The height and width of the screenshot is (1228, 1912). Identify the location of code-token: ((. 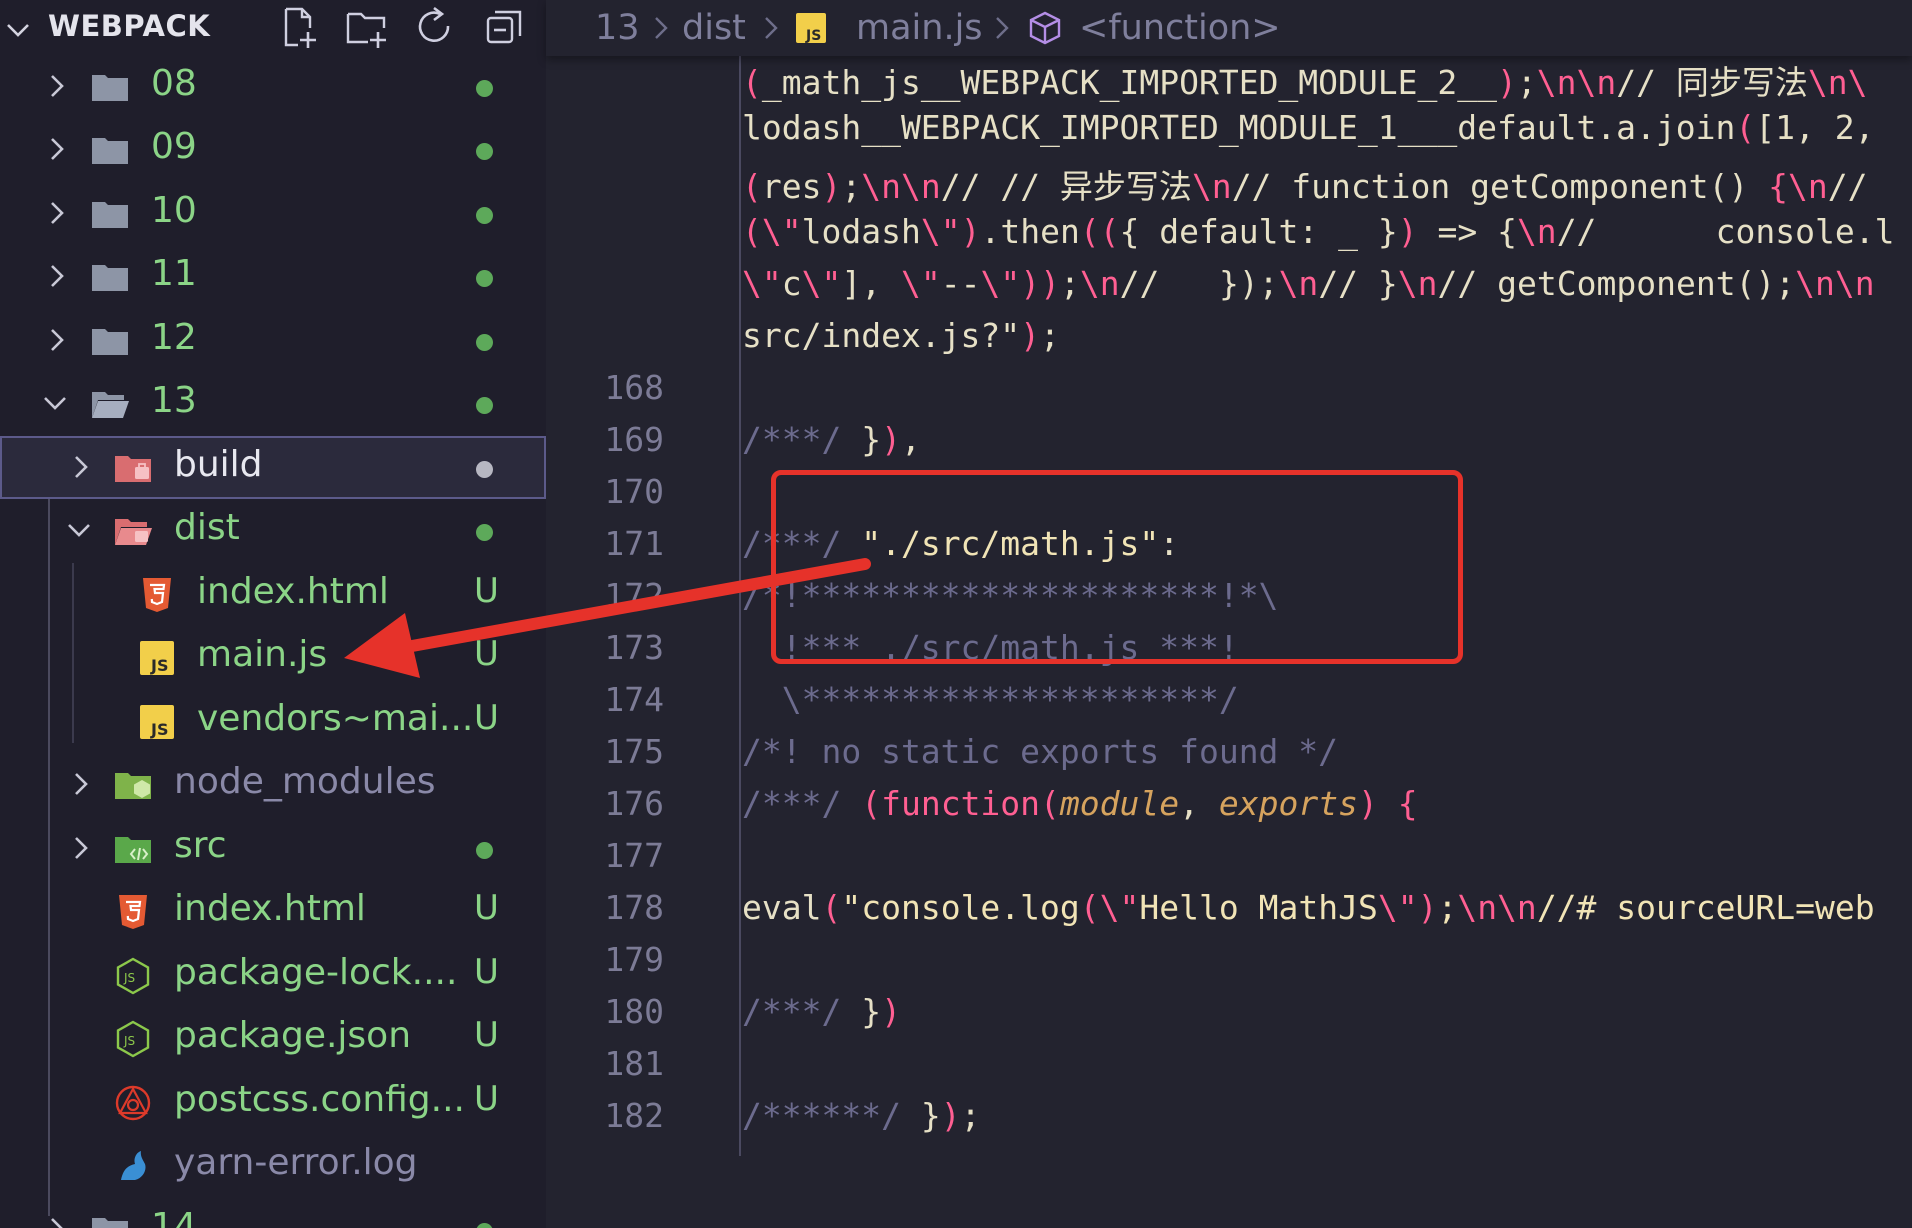
(1099, 231).